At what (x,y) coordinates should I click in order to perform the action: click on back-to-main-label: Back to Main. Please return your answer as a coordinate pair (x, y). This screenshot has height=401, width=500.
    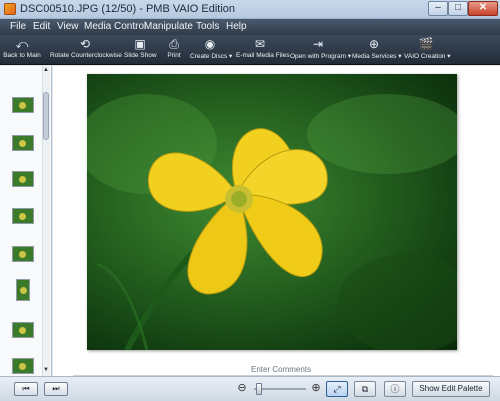
    Looking at the image, I should click on (22, 55).